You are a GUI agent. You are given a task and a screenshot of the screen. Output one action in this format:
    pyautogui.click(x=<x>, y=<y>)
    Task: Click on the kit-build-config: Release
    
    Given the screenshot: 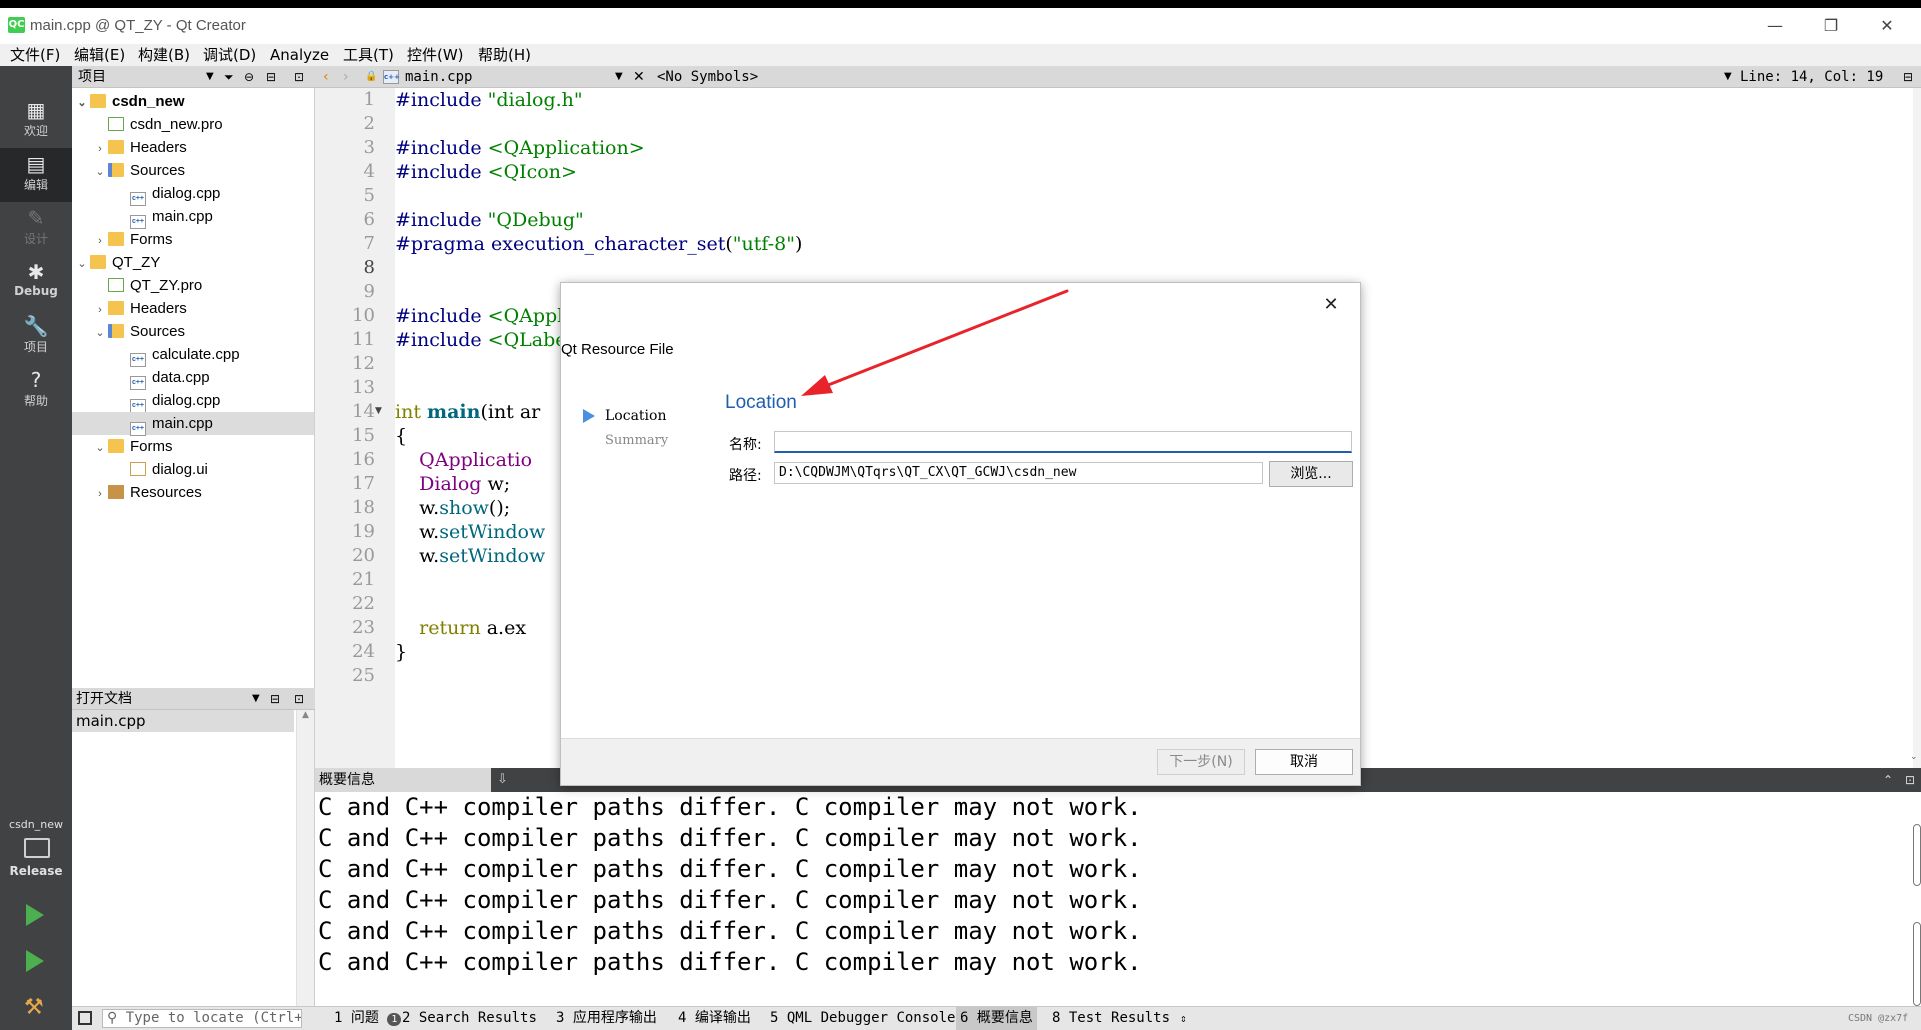 What is the action you would take?
    pyautogui.click(x=36, y=871)
    